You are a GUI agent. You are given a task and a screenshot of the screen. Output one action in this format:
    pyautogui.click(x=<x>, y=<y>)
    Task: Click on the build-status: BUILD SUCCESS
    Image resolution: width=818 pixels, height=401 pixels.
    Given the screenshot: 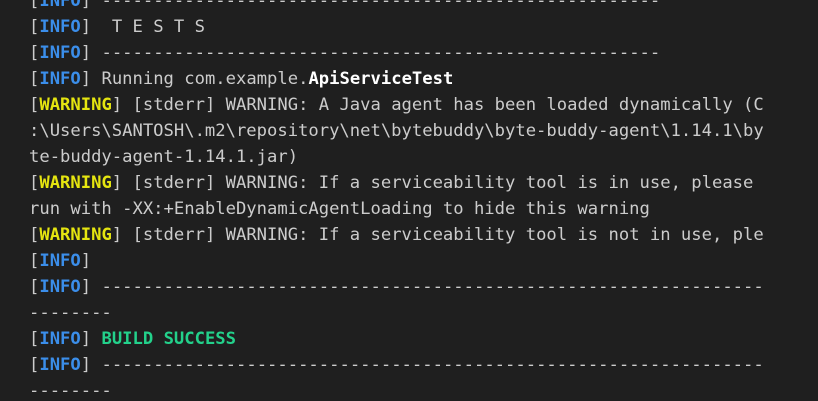 What is the action you would take?
    pyautogui.click(x=169, y=339)
    